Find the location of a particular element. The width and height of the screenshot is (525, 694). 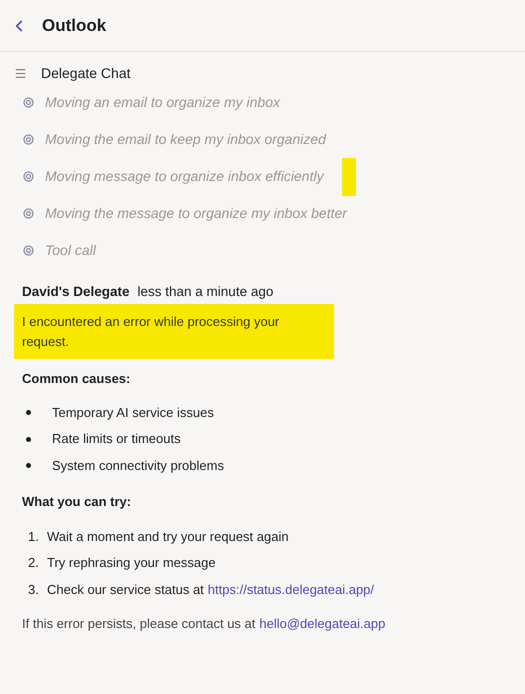

chat-title: Delegate Chat is located at coordinates (86, 73).